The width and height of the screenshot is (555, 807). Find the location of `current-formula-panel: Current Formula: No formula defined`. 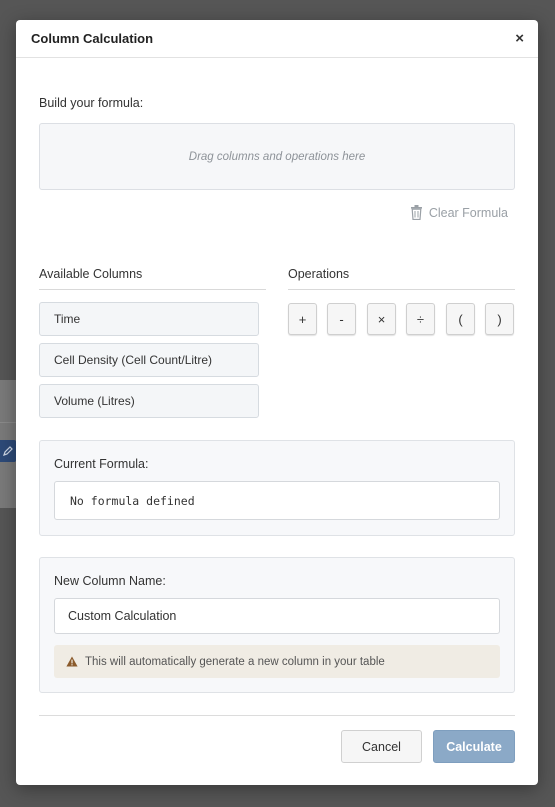

current-formula-panel: Current Formula: No formula defined is located at coordinates (277, 488).